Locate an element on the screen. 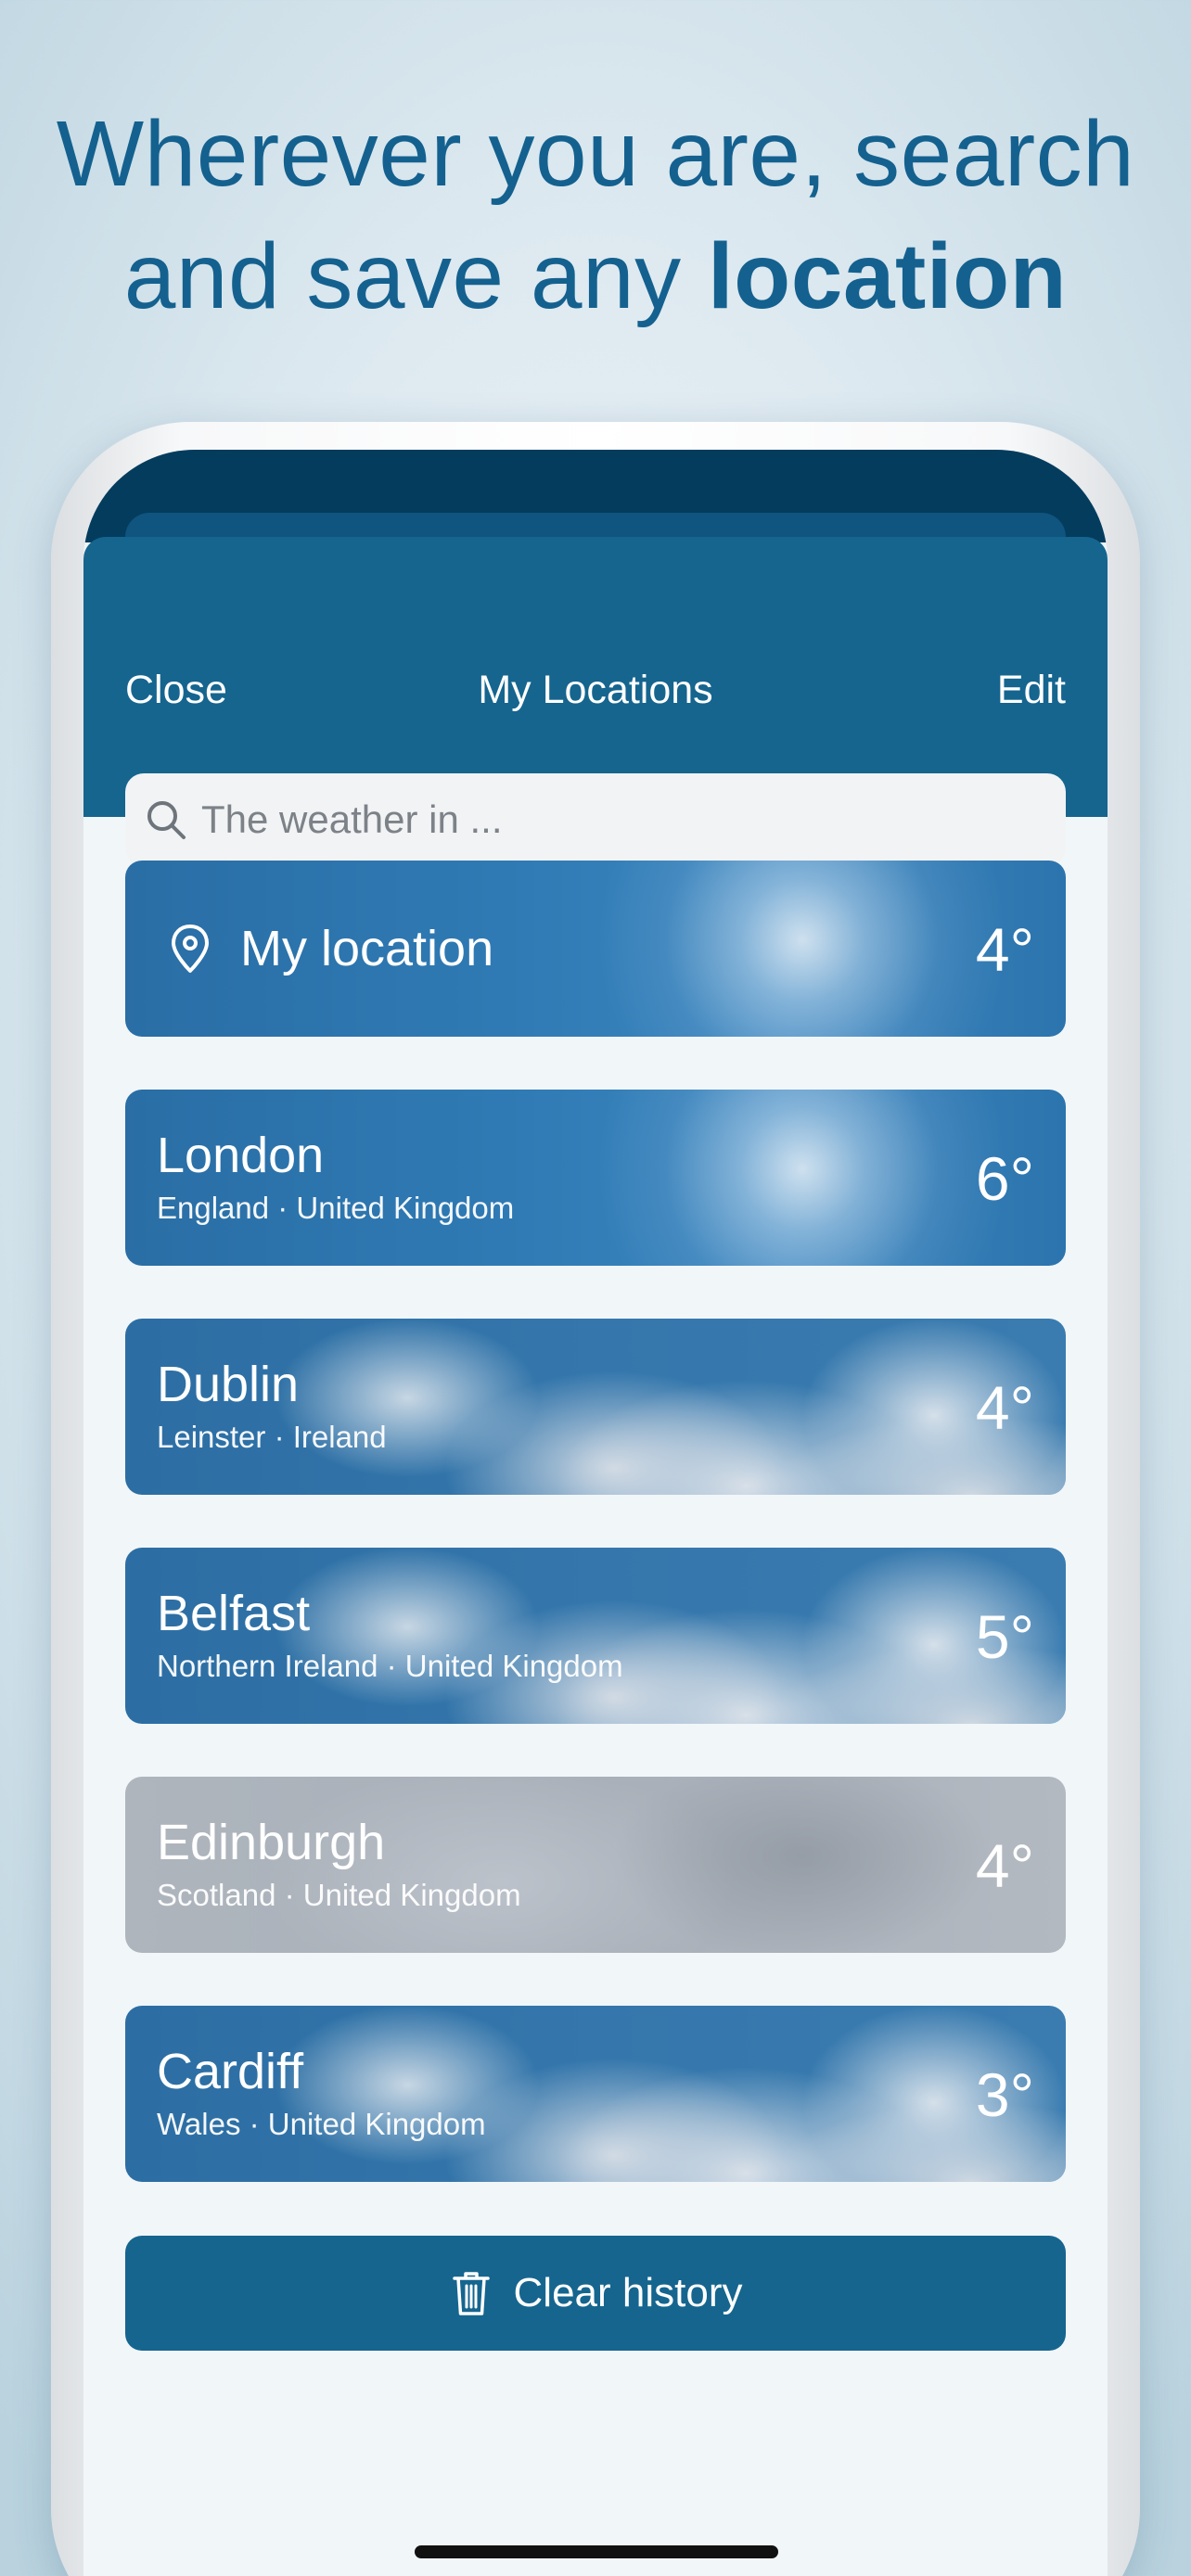 This screenshot has height=2576, width=1191. search-icon is located at coordinates (166, 820).